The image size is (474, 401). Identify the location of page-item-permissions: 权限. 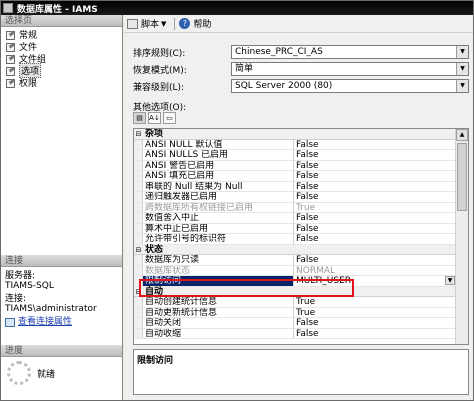
(61, 82).